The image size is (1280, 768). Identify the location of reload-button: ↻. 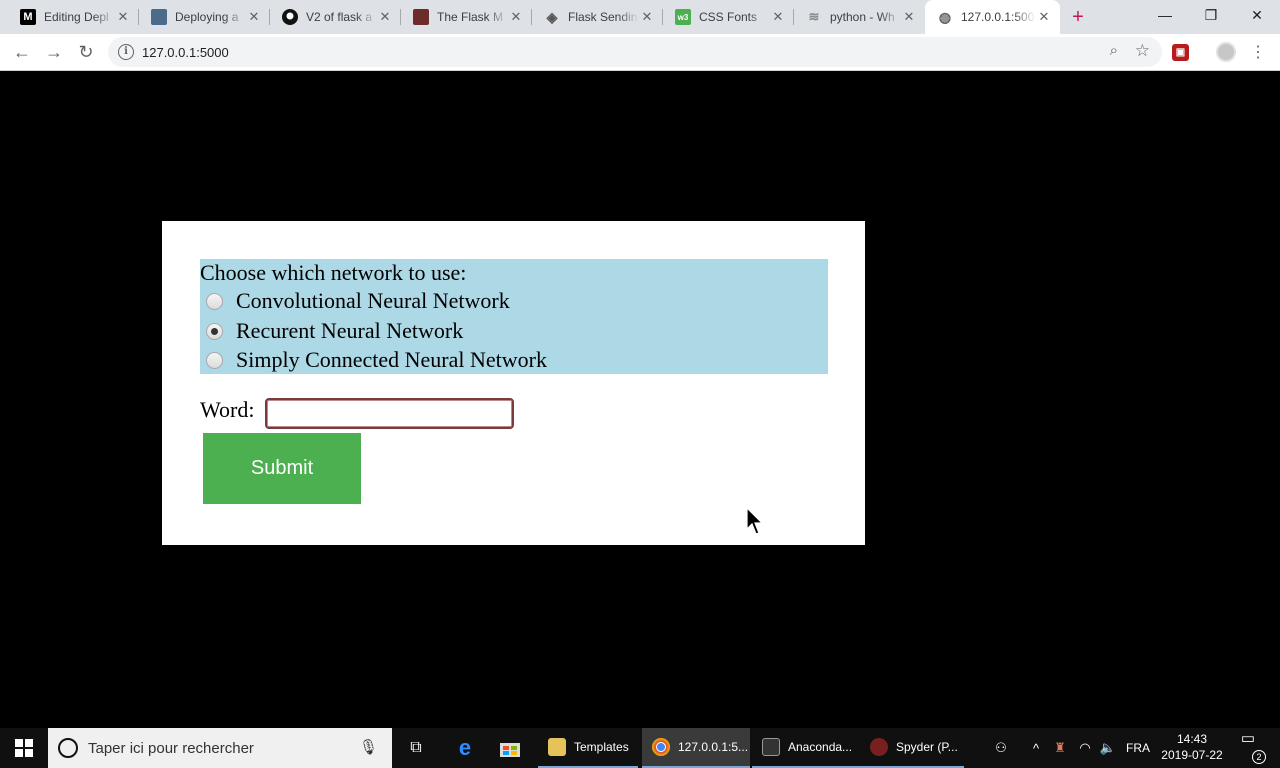
(86, 52).